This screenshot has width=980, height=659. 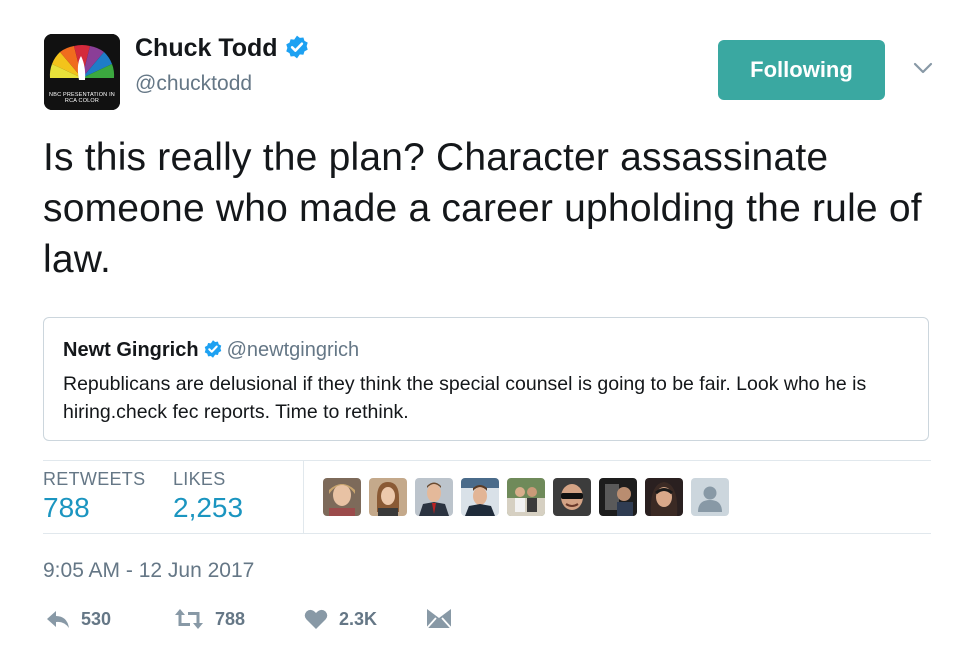 I want to click on tweet-timestamp: 9:05 AM - 12 Jun 2017, so click(x=148, y=571).